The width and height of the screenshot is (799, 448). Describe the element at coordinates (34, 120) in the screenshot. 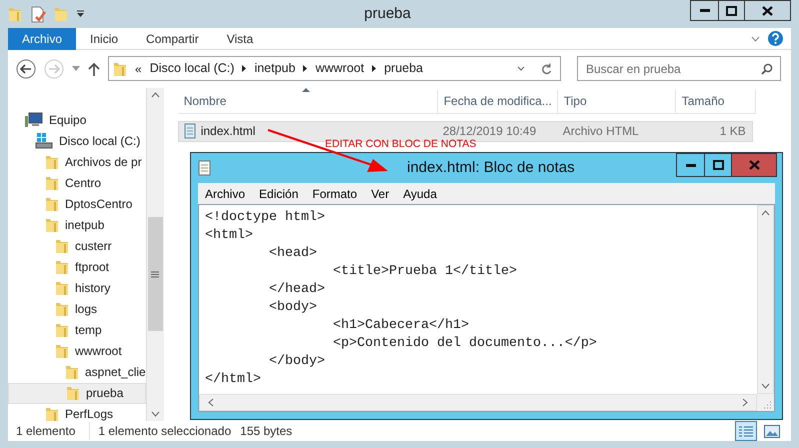

I see `computer-icon` at that location.